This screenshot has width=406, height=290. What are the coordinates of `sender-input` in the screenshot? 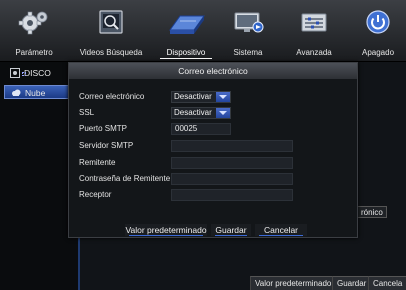 It's located at (232, 163).